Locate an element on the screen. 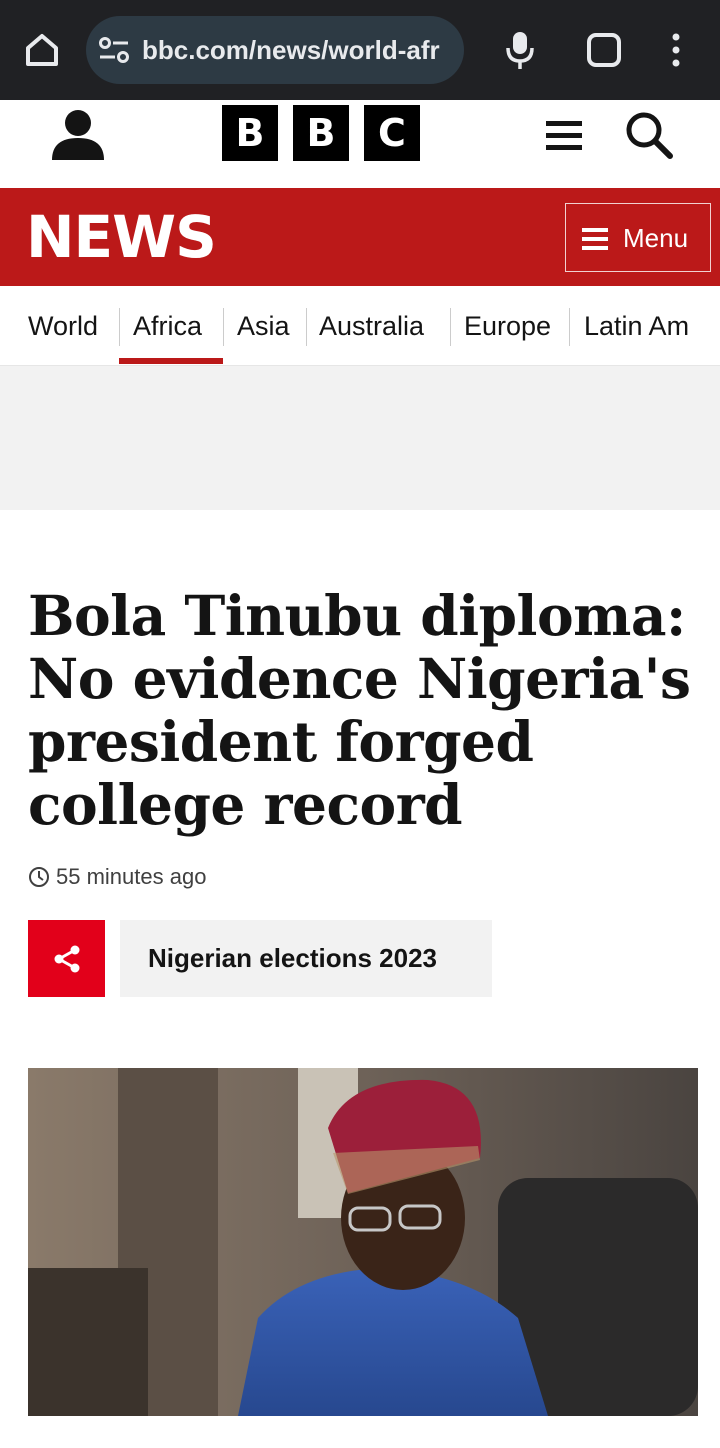  site-header: B B C is located at coordinates (360, 144).